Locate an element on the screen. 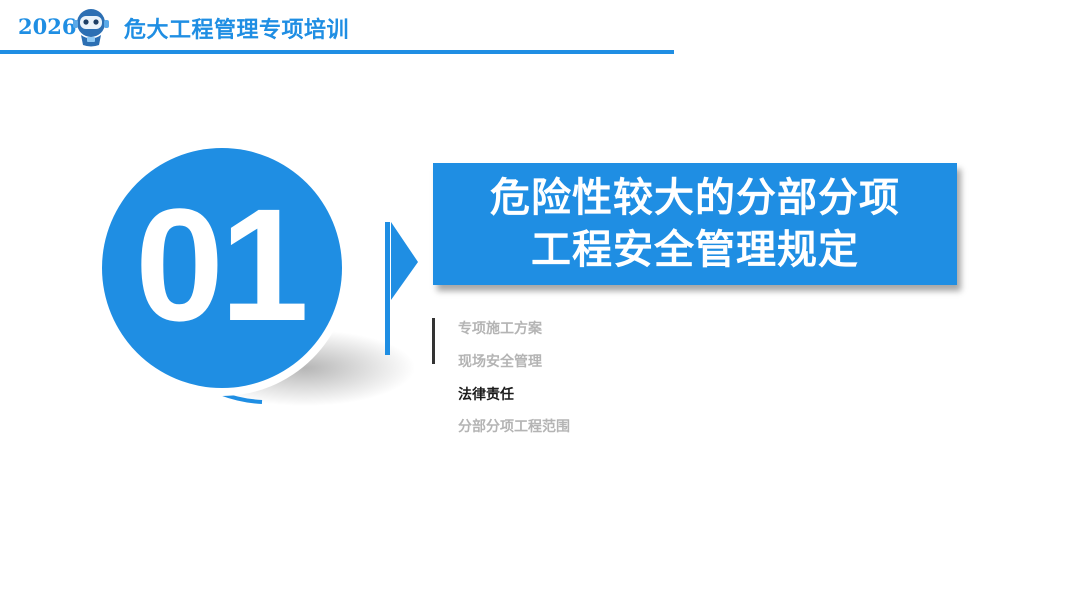 This screenshot has height=608, width=1080. section-title-banner: 危险性较大的分部分项 工程安全管理规定 is located at coordinates (695, 224).